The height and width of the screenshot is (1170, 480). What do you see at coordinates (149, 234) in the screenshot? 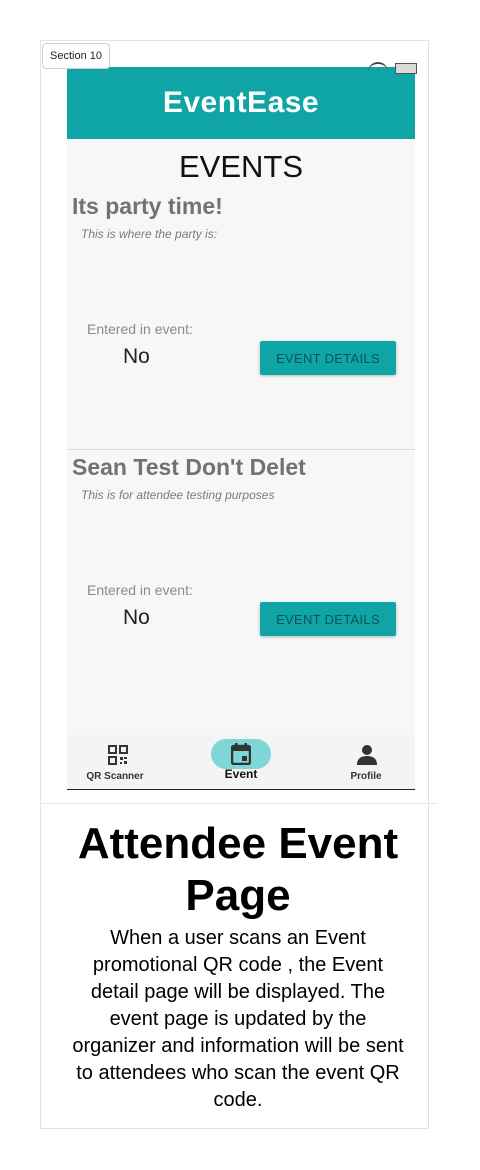
I see `event-description: This is where the party is:` at bounding box center [149, 234].